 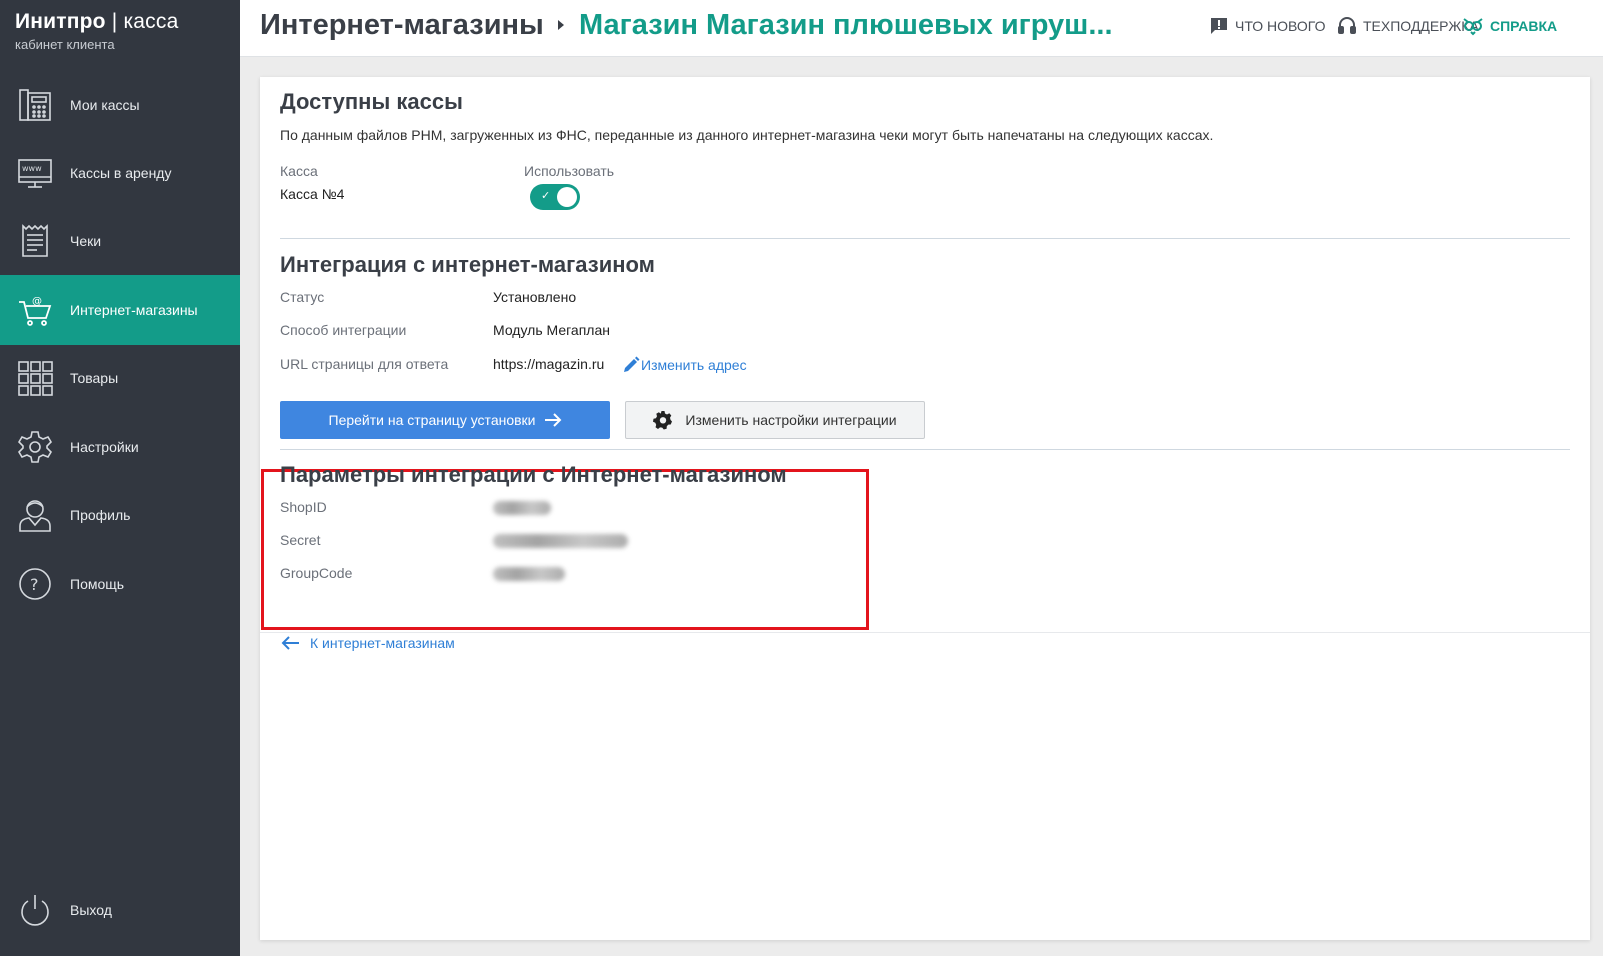 What do you see at coordinates (35, 240) in the screenshot?
I see `receipt-icon` at bounding box center [35, 240].